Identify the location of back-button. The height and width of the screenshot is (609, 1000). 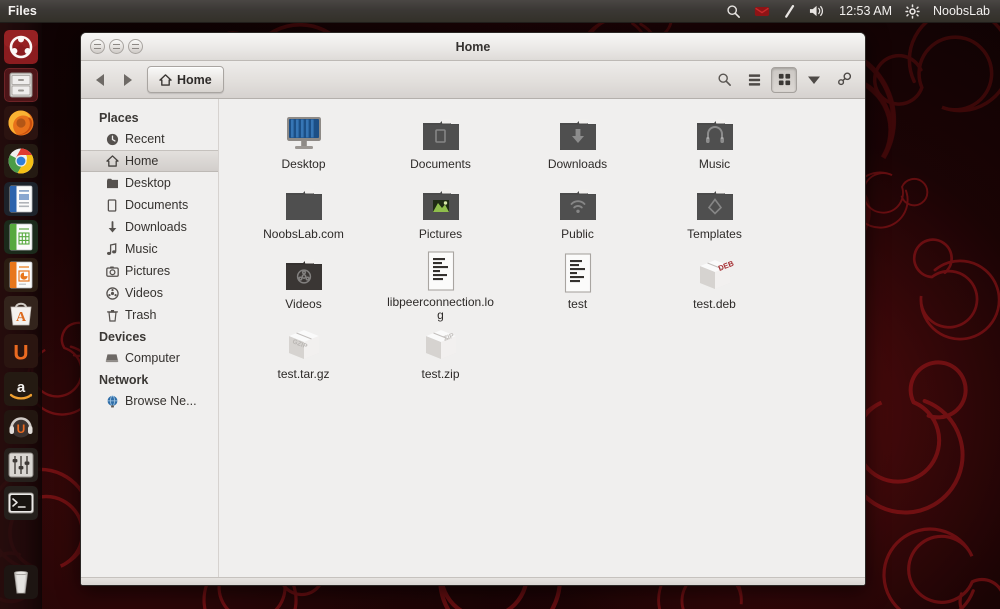
(100, 80).